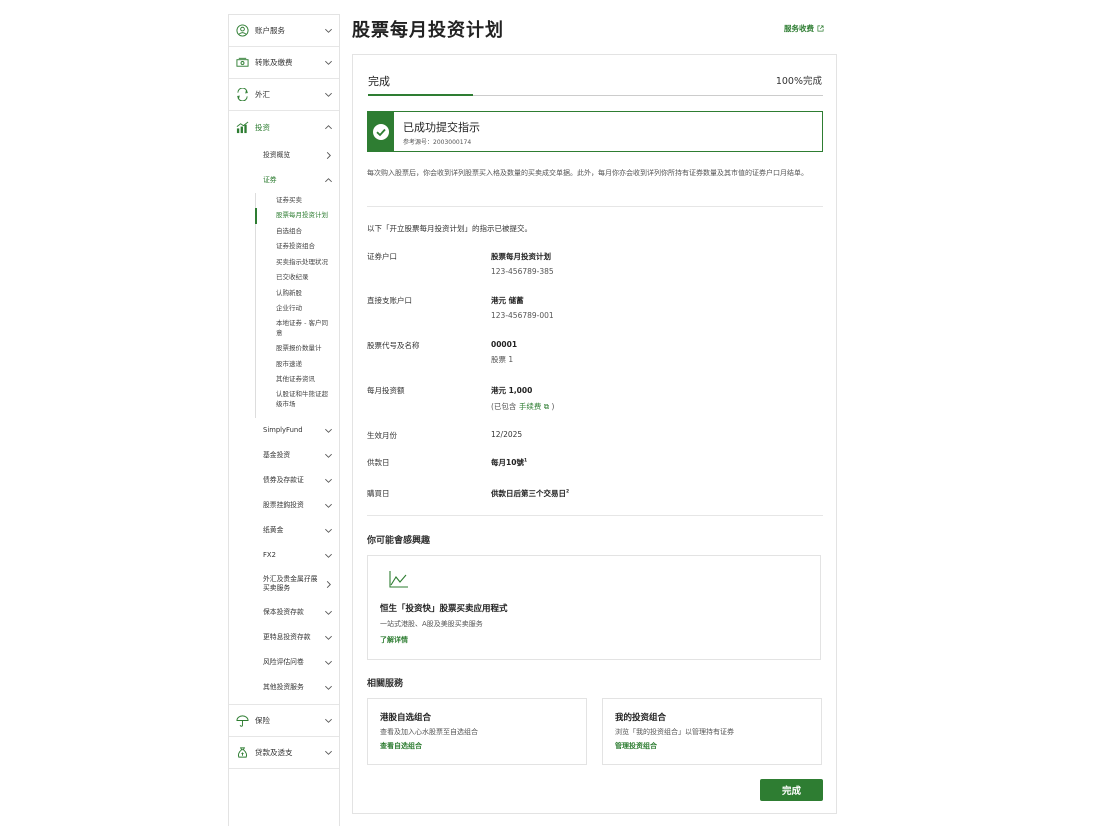 The image size is (1100, 826). What do you see at coordinates (594, 607) in the screenshot?
I see `promo-card: 恒生「投资快」股票买卖应用程式 一站式港股、A股及美股买卖服务 了解详情` at bounding box center [594, 607].